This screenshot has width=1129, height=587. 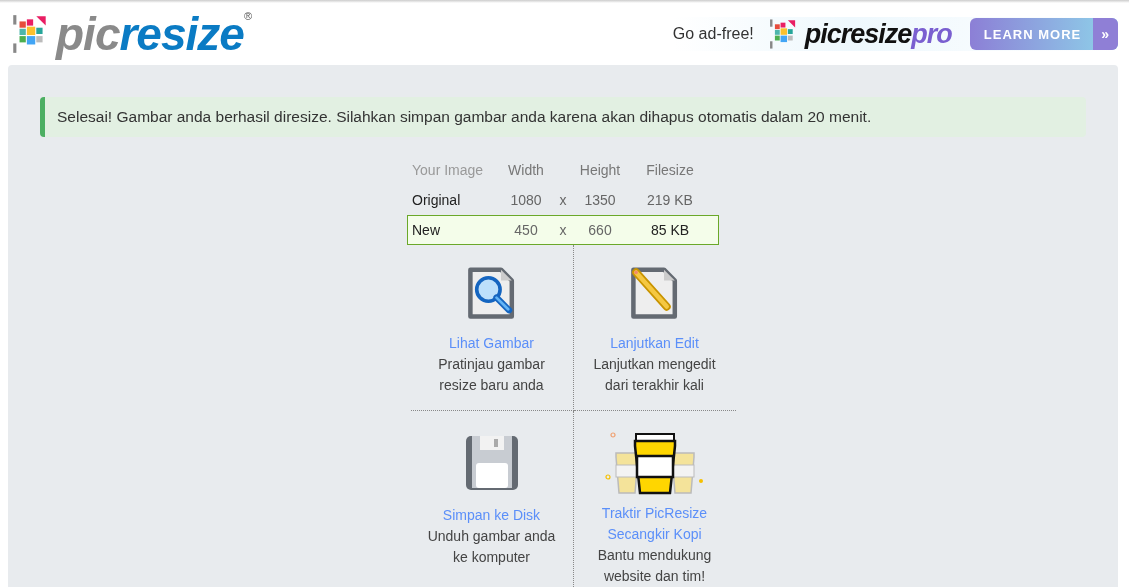 What do you see at coordinates (600, 170) in the screenshot?
I see `column-header: Height` at bounding box center [600, 170].